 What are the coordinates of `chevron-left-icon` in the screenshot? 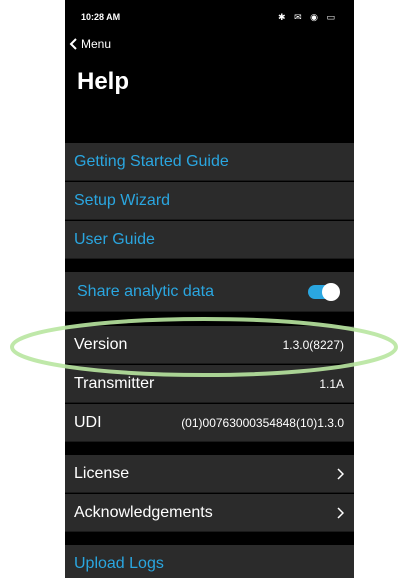 It's located at (73, 44).